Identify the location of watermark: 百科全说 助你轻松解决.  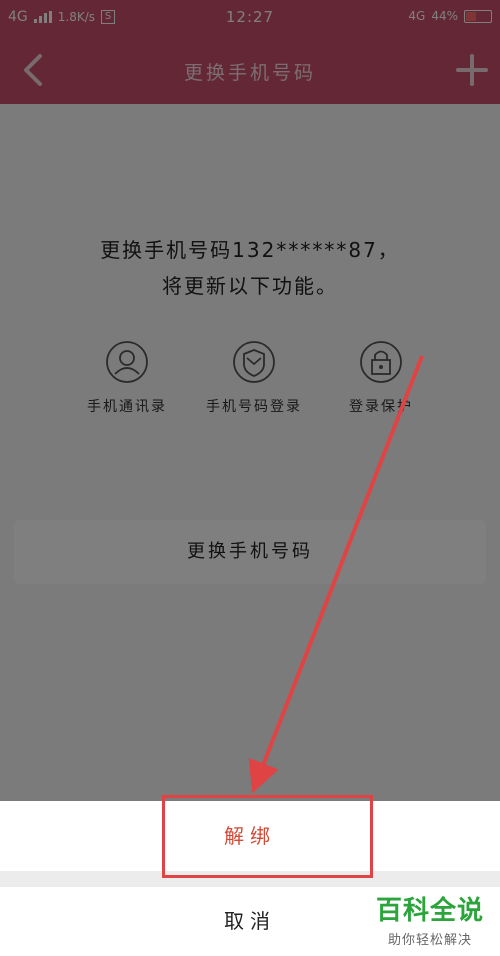
(430, 919).